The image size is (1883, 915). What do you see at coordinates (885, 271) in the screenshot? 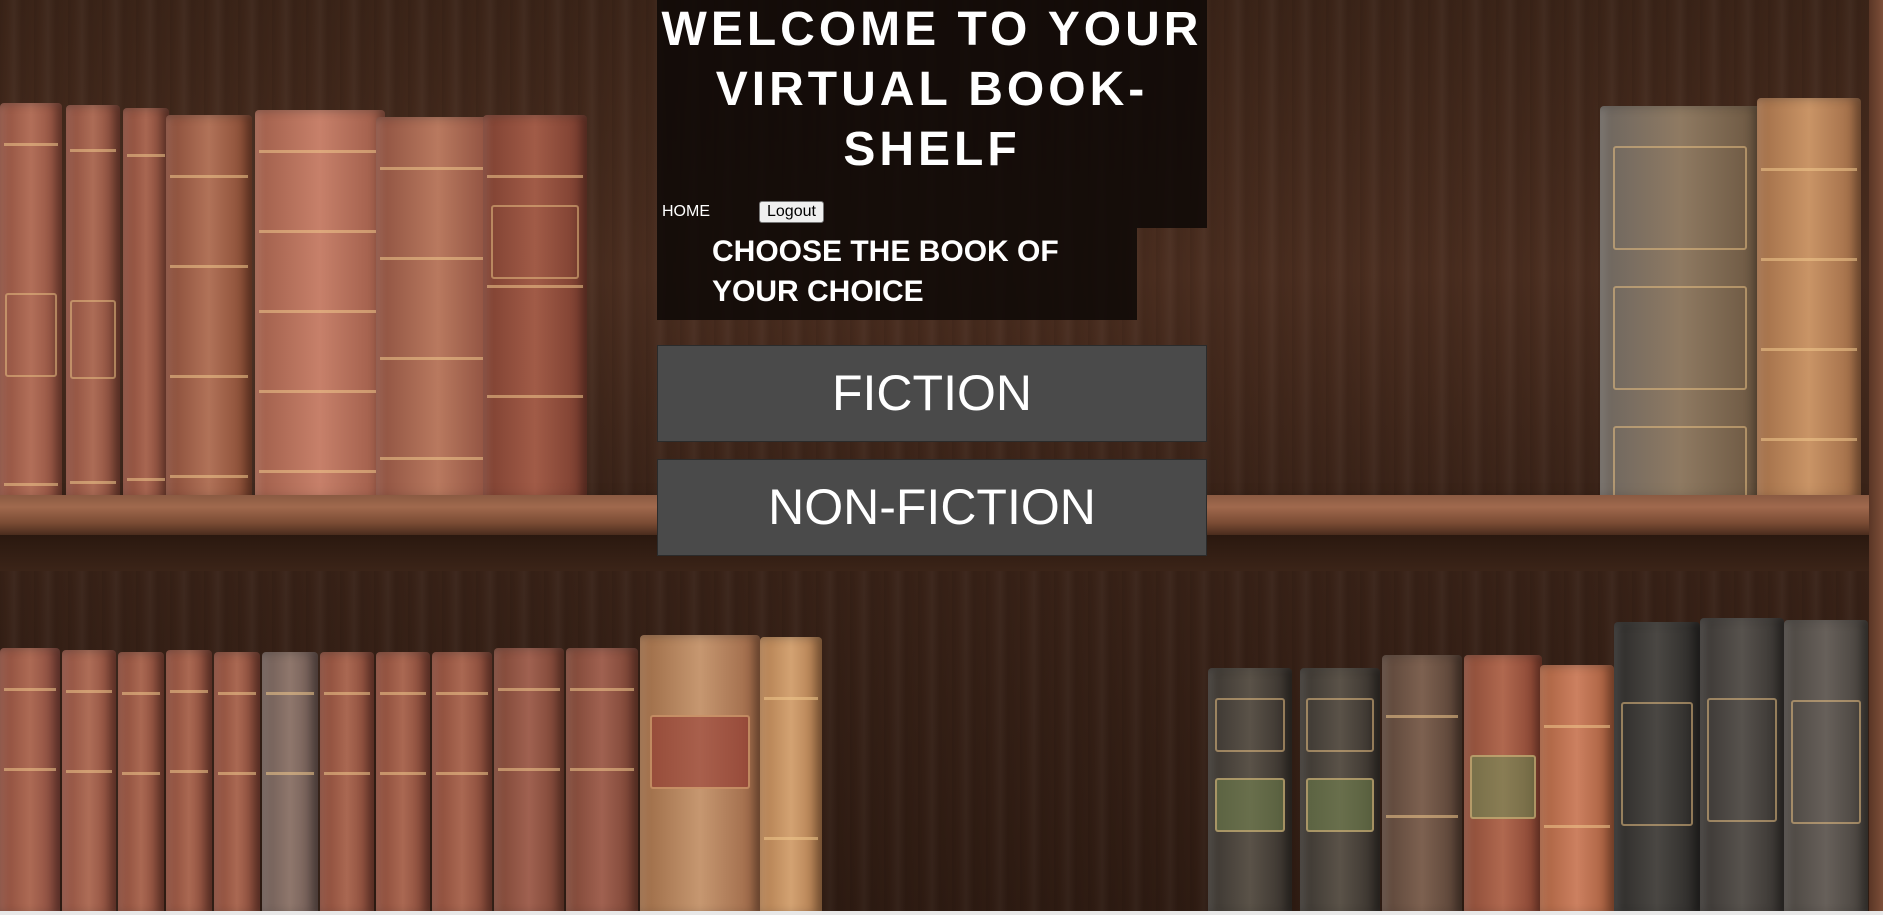
I see `choose-book-heading: CHOOSE THE BOOK OF YOUR CHOICE` at bounding box center [885, 271].